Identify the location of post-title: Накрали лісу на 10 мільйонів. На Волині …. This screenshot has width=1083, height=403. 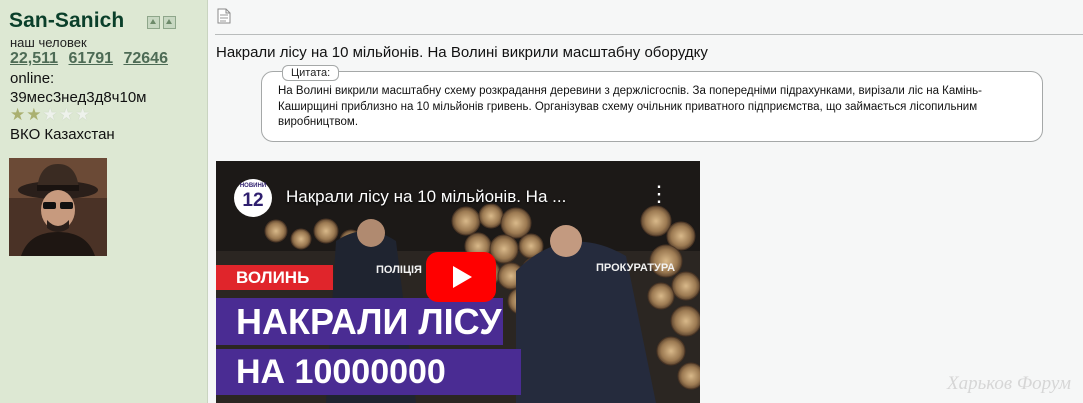
(462, 52).